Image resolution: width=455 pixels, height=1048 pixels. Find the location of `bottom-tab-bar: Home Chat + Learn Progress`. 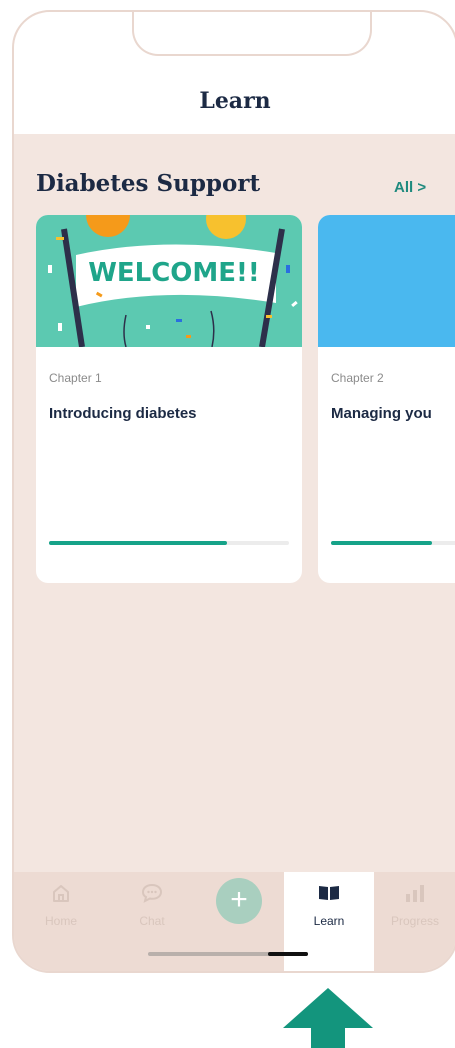

bottom-tab-bar: Home Chat + Learn Progress is located at coordinates (234, 921).